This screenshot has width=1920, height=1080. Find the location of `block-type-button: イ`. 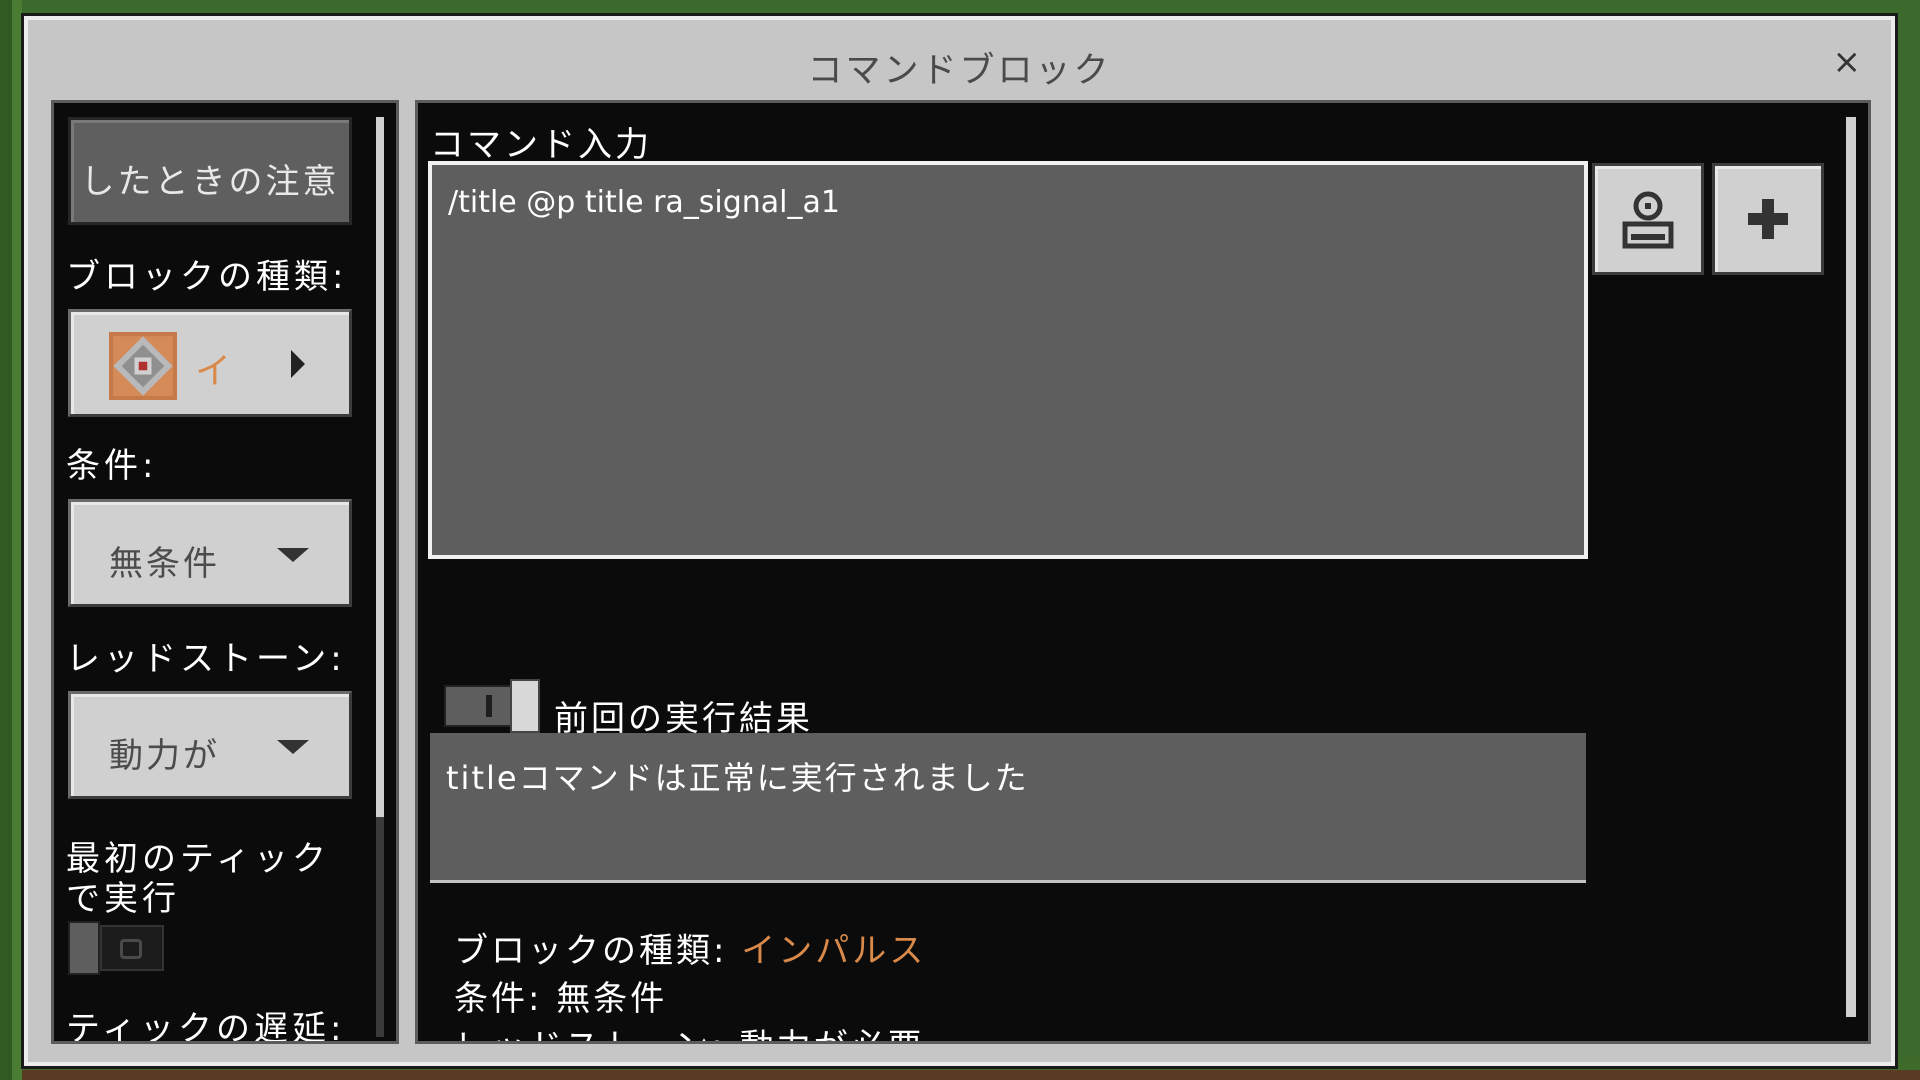

block-type-button: イ is located at coordinates (210, 363).